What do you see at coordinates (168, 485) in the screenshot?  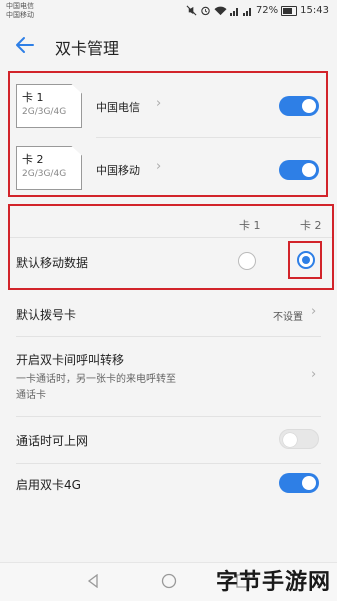 I see `dual-4g-row: 启用双卡4G` at bounding box center [168, 485].